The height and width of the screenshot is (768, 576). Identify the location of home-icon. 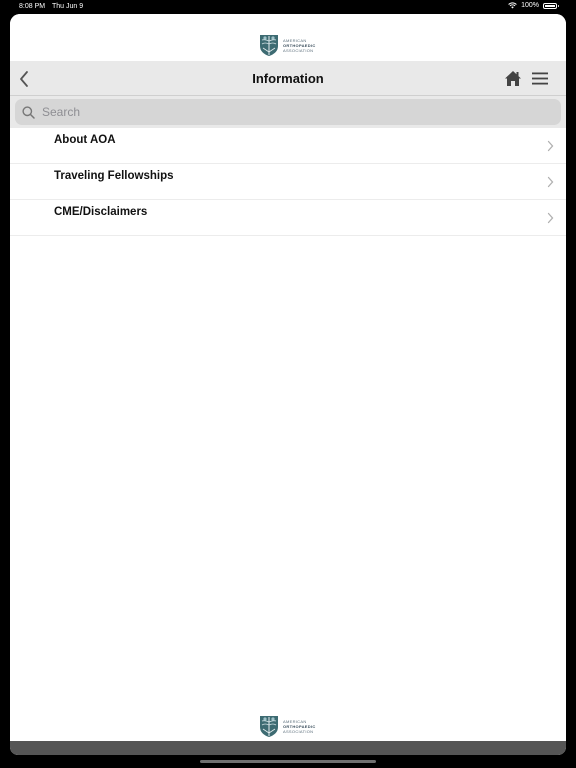
(513, 78).